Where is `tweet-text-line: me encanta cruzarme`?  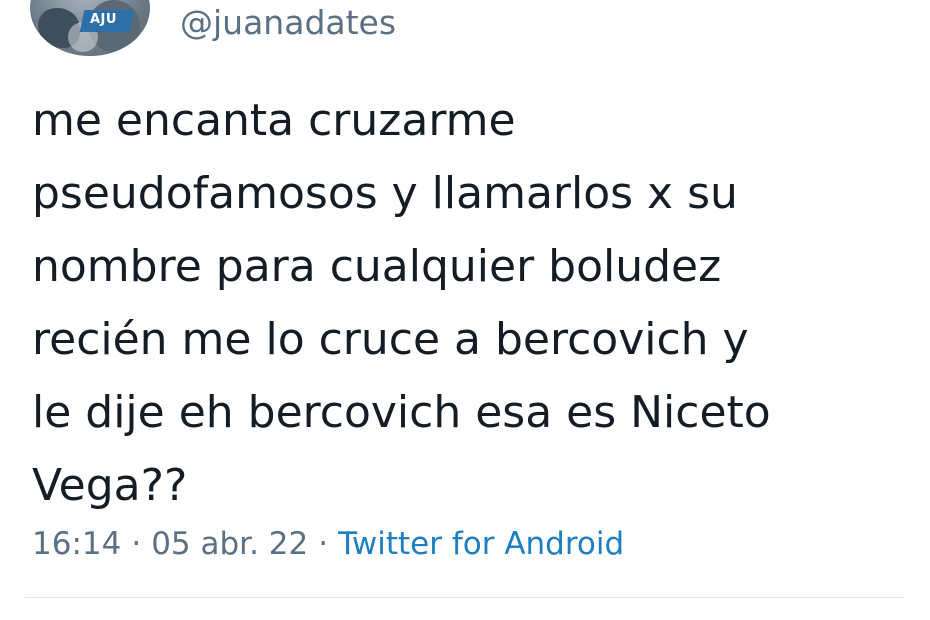 tweet-text-line: me encanta cruzarme is located at coordinates (274, 120).